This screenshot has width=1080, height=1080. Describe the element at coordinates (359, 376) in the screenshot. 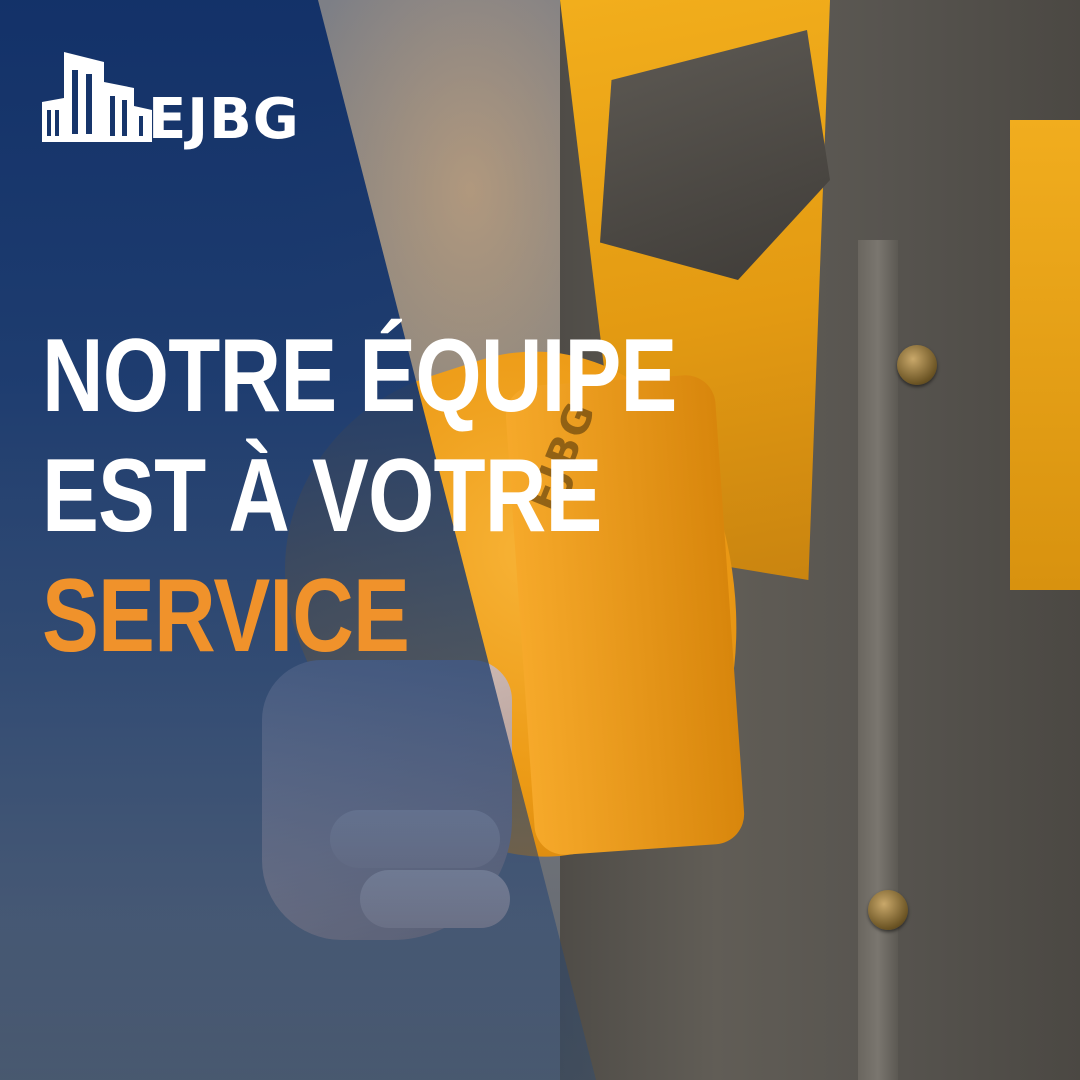

I see `headline-line-1: NOTRE ÉQUIPE` at that location.